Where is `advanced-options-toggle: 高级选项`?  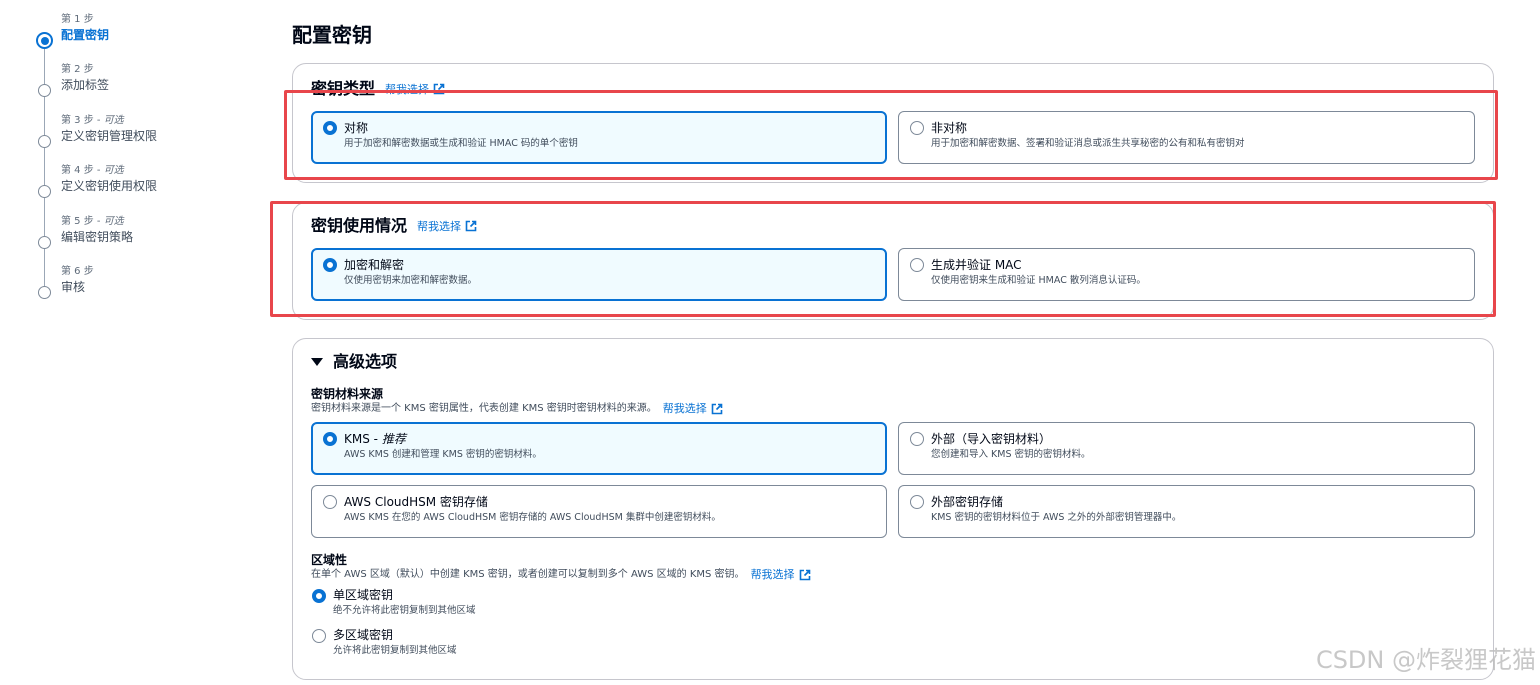
advanced-options-toggle: 高级选项 is located at coordinates (354, 362).